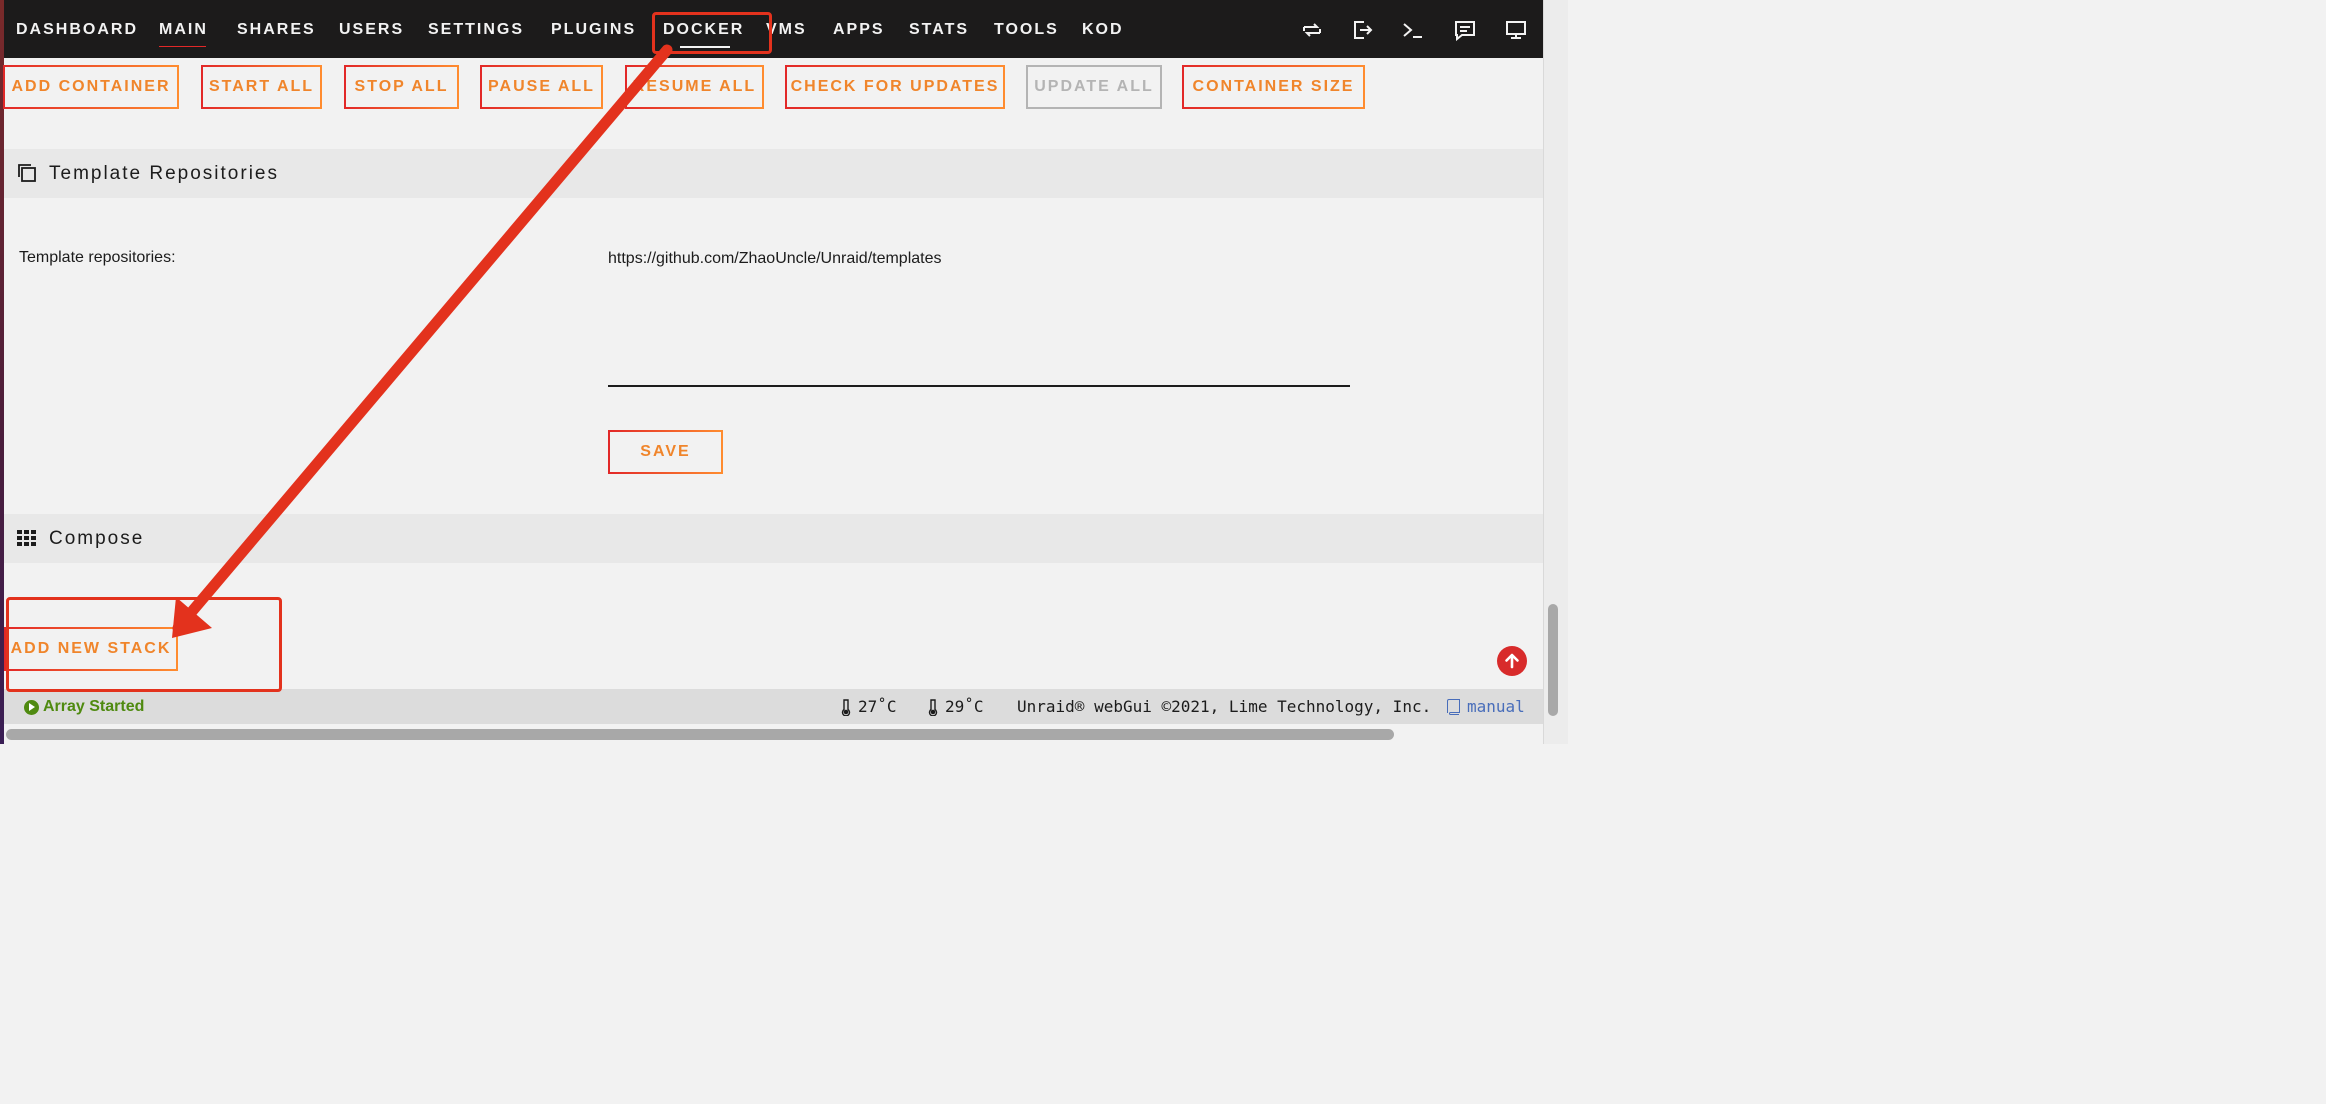 The height and width of the screenshot is (1104, 2326). Describe the element at coordinates (164, 173) in the screenshot. I see `section-title: Template Repositories` at that location.